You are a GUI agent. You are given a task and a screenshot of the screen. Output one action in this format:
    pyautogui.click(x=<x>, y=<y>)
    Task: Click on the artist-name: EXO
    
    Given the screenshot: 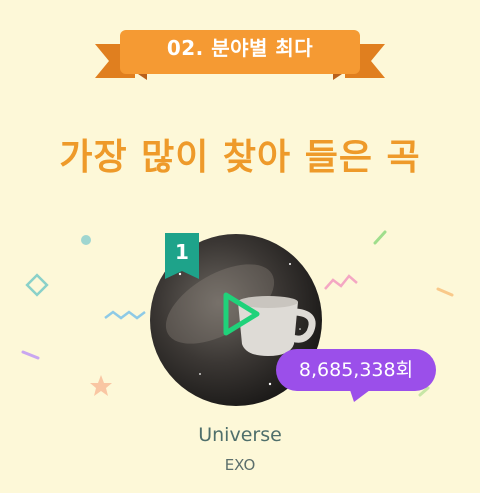 What is the action you would take?
    pyautogui.click(x=240, y=465)
    